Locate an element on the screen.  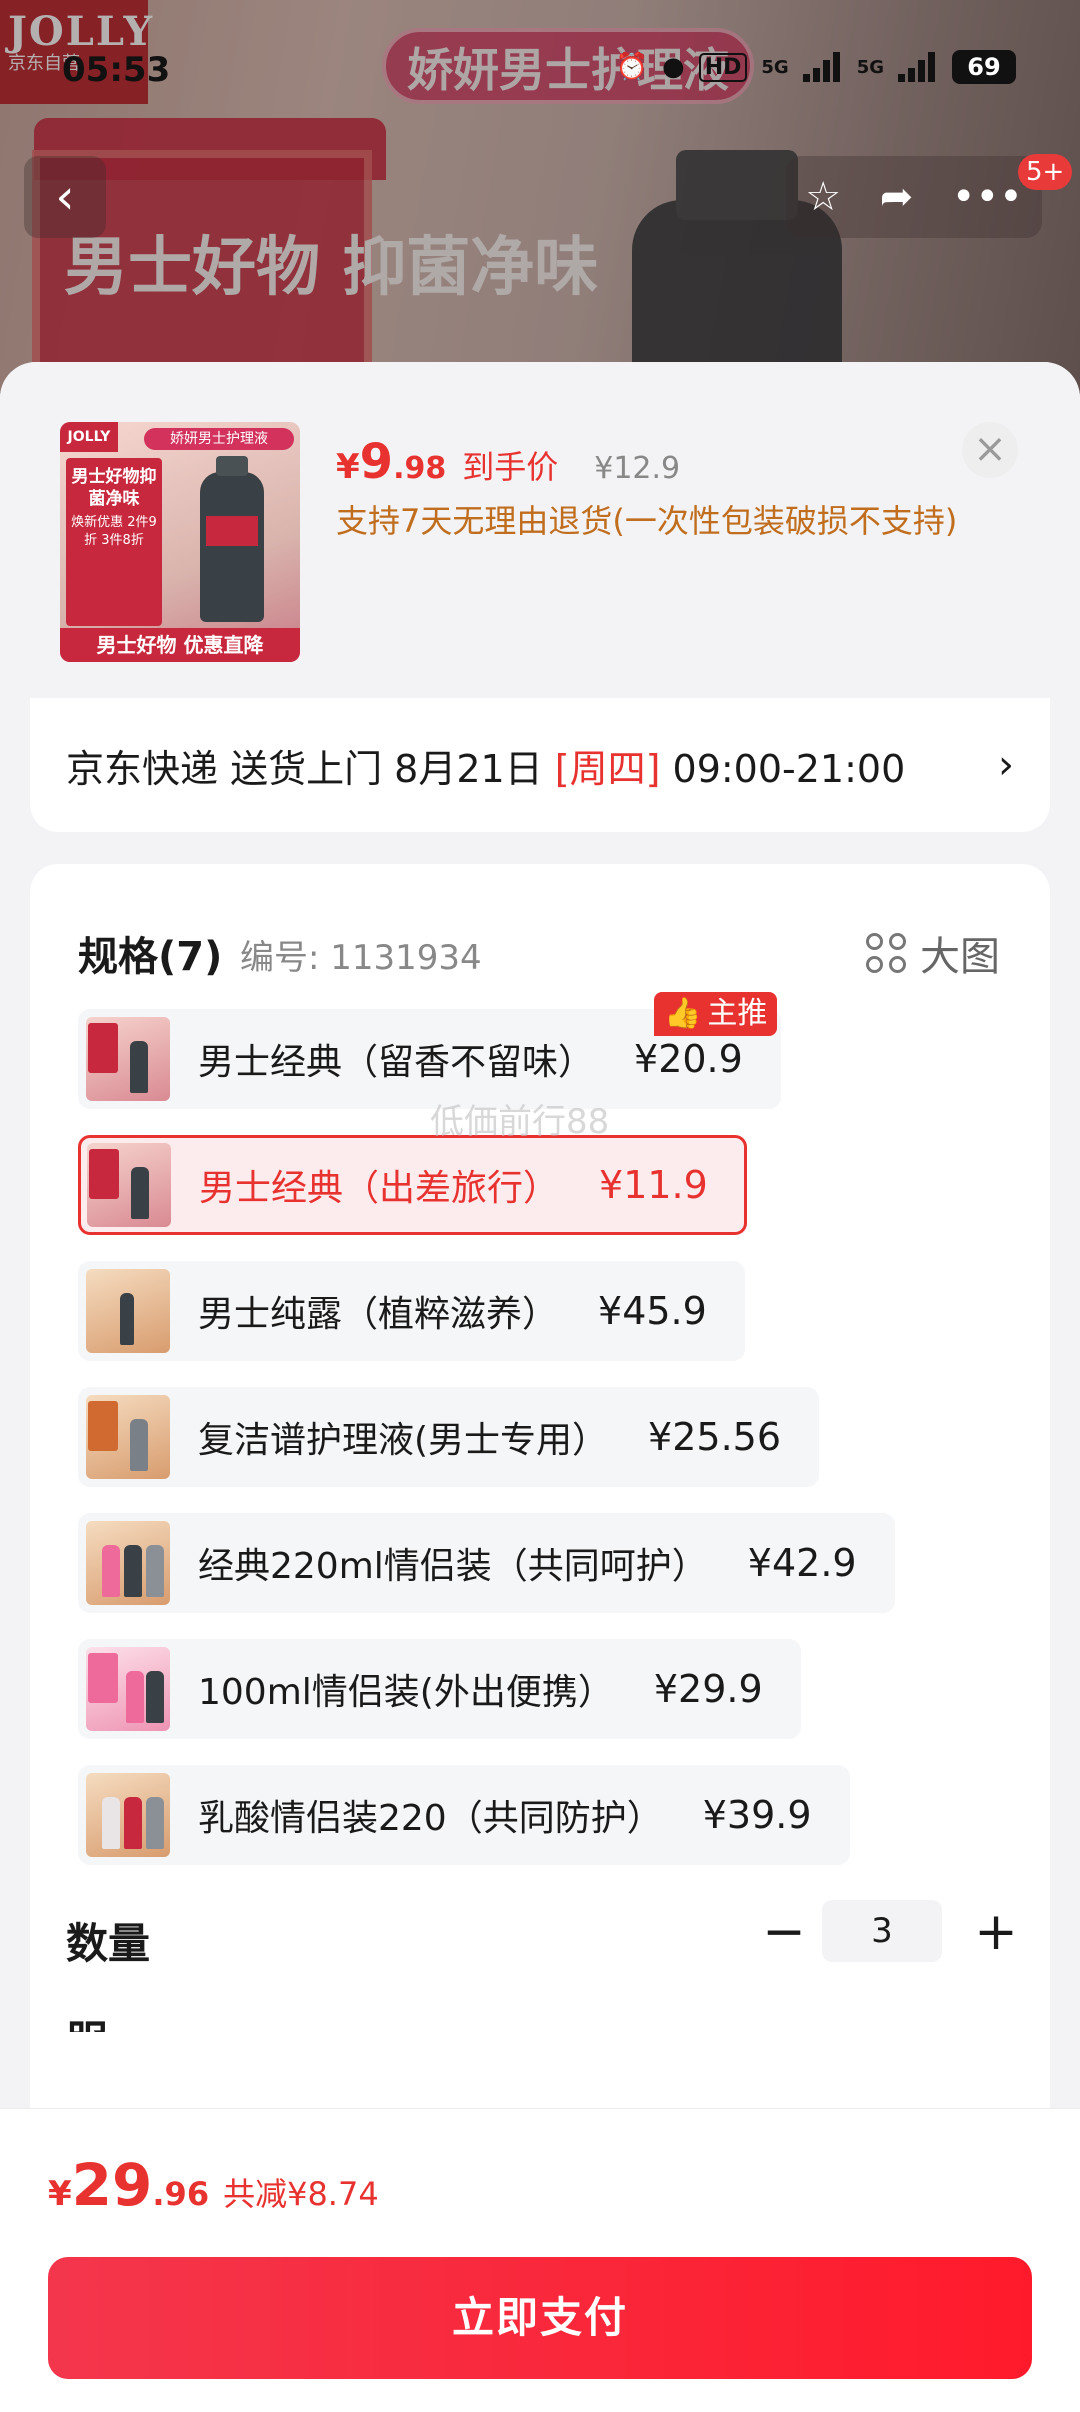
spec-option-2: 男士纯露（植粹滋养） ¥45.9 is located at coordinates (411, 1311).